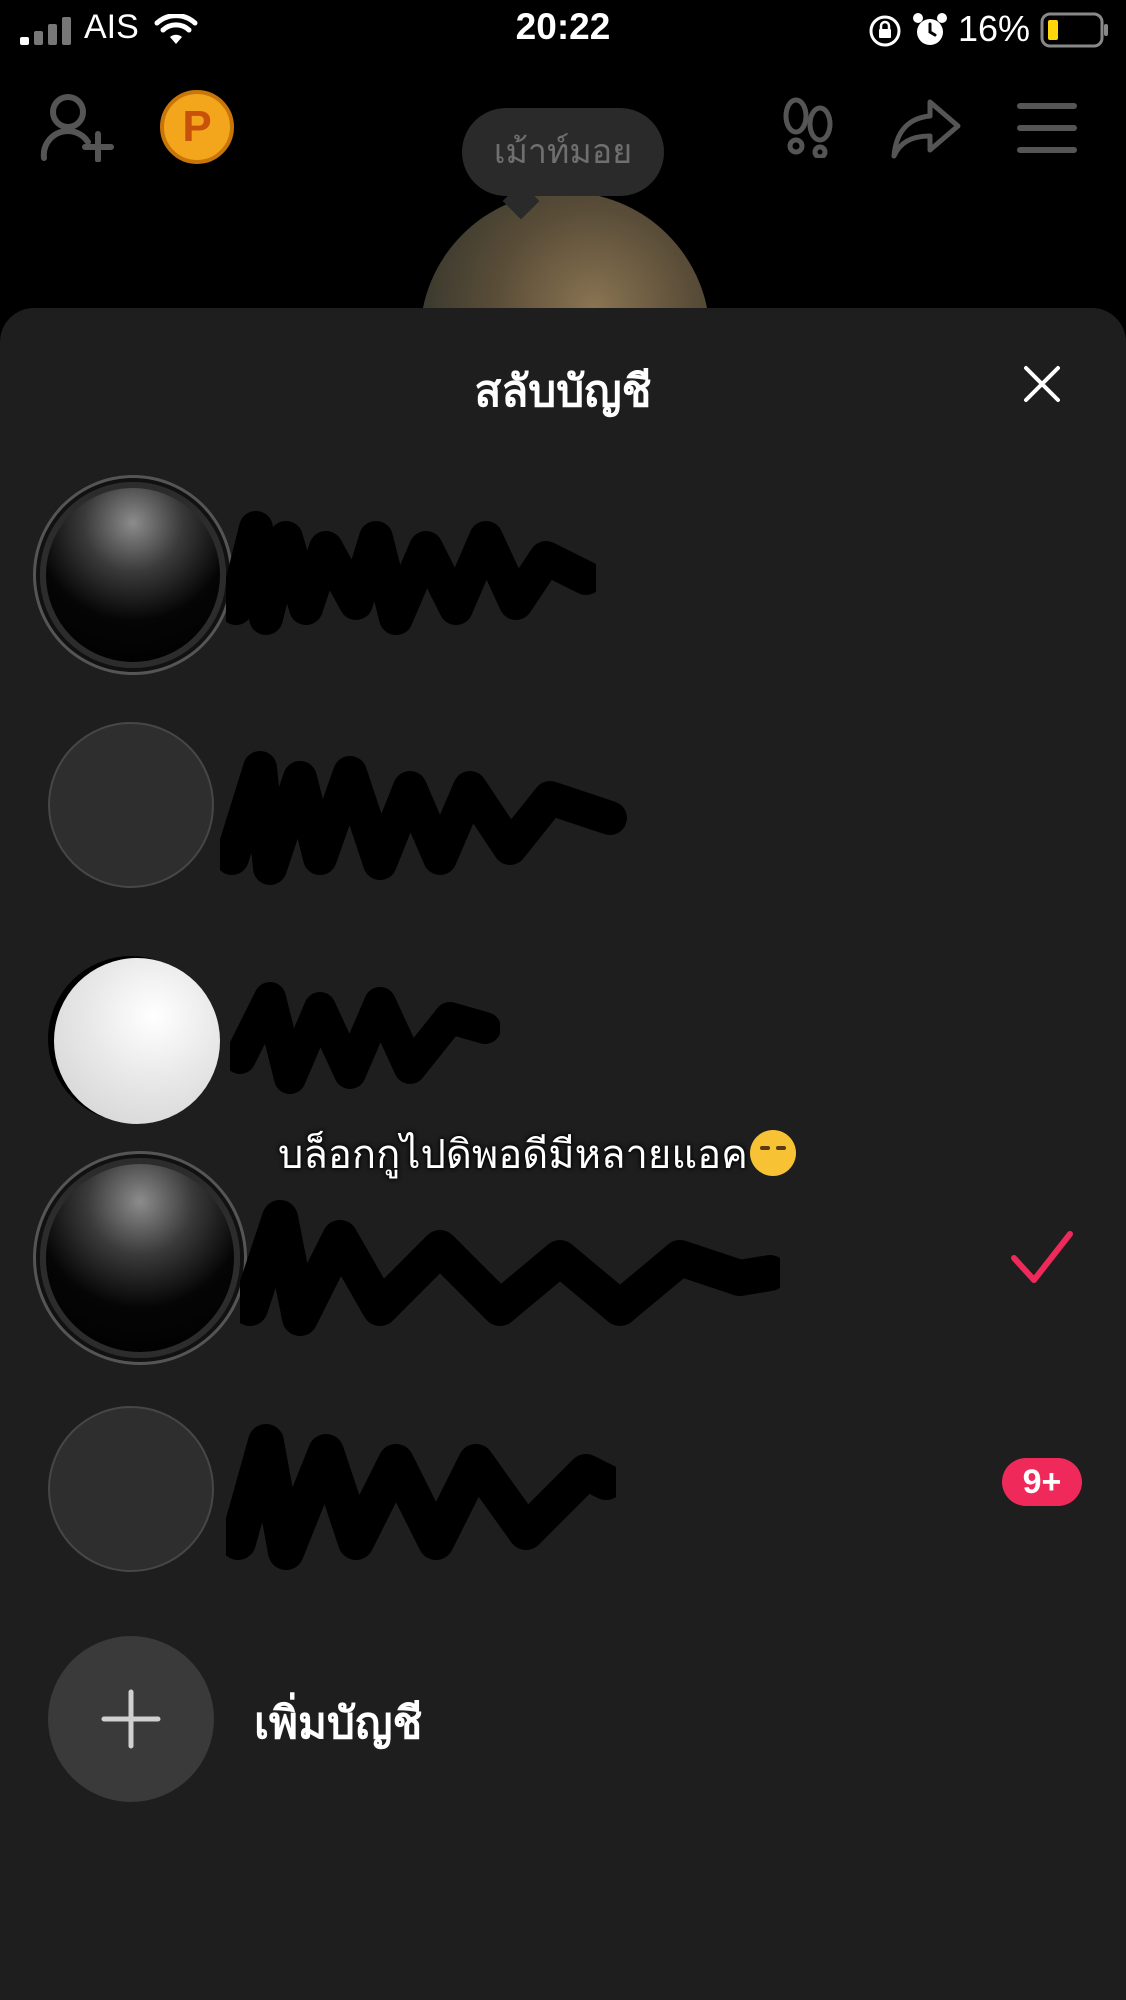 This screenshot has height=2000, width=1126. I want to click on caption-overlay: บล็อกกูไปดิพอดีมีหลายแอค, so click(537, 1154).